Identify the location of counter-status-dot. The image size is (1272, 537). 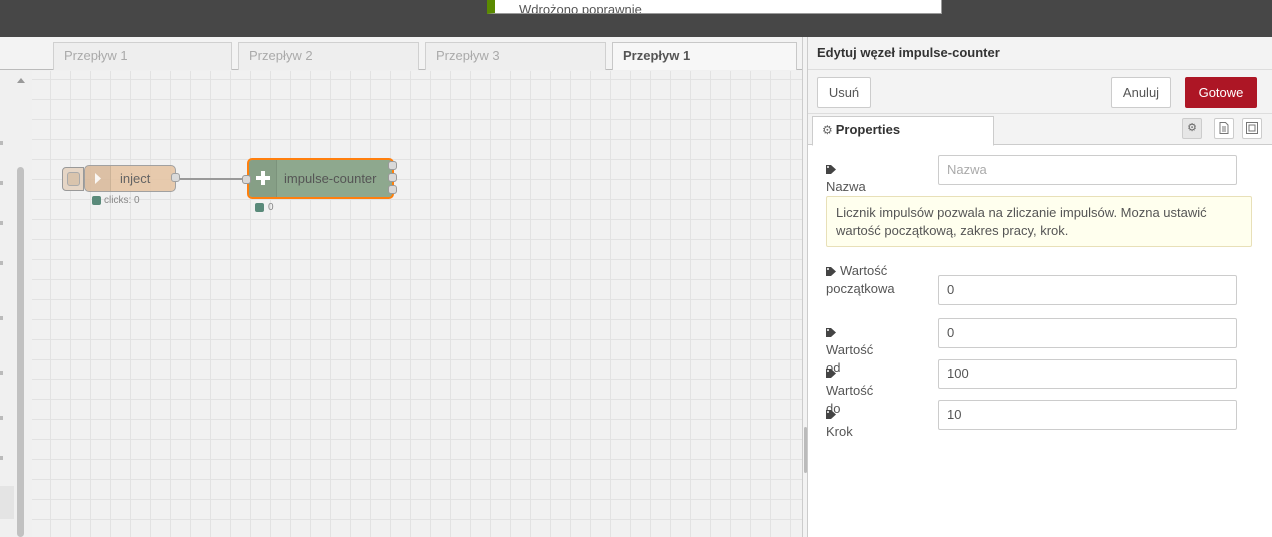
(259, 207).